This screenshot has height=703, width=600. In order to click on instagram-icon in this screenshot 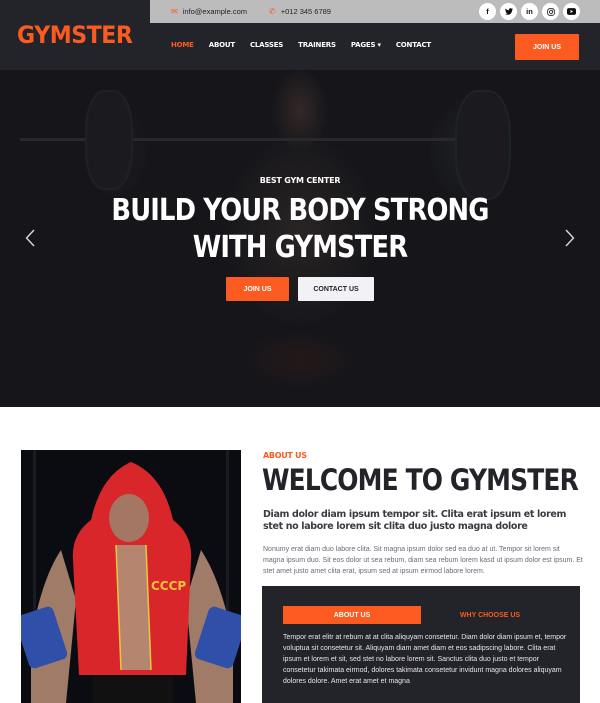, I will do `click(550, 11)`.